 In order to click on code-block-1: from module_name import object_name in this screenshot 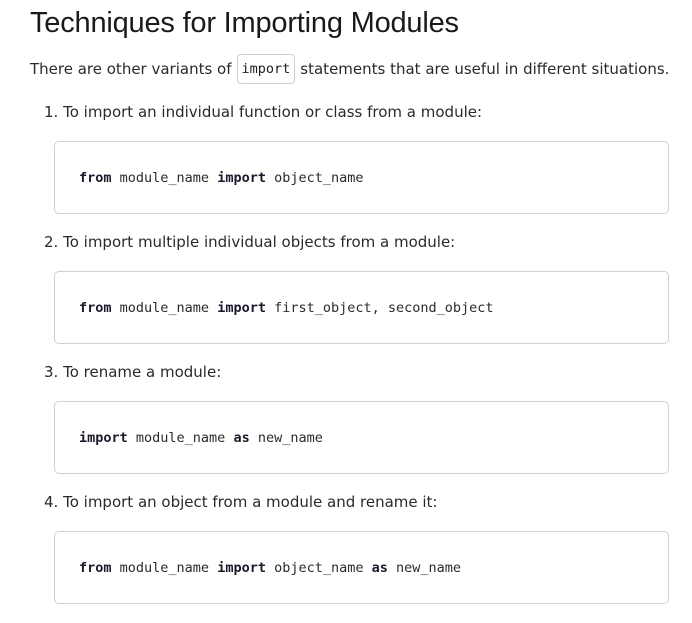, I will do `click(361, 177)`.